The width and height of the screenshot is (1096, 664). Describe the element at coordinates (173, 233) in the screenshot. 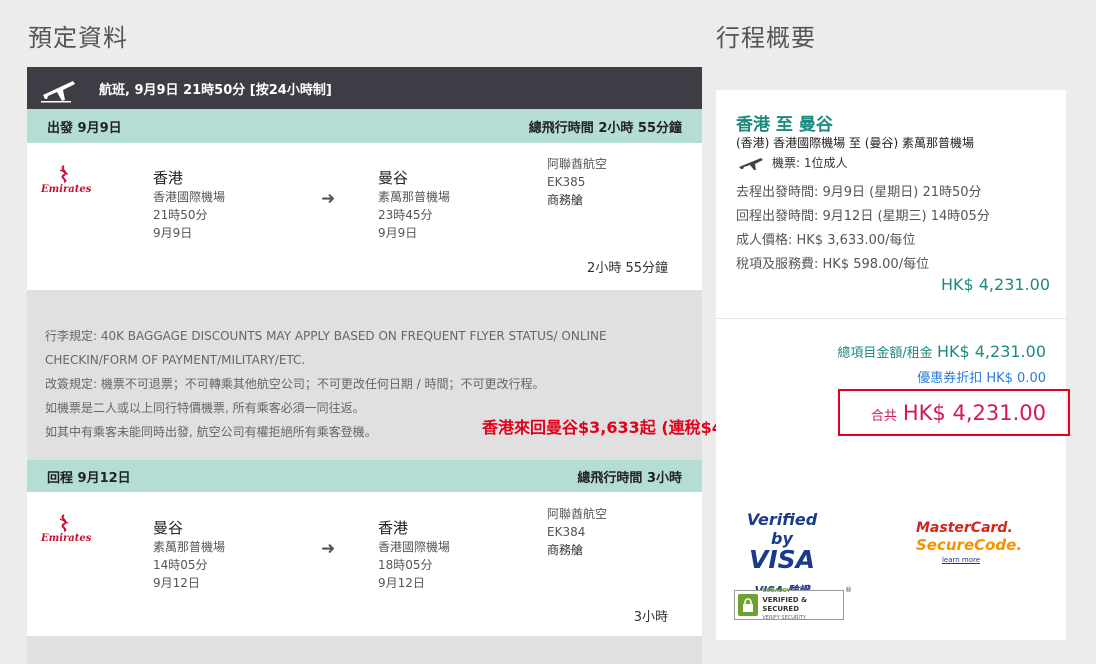

I see `origin-date: 9月9日` at that location.